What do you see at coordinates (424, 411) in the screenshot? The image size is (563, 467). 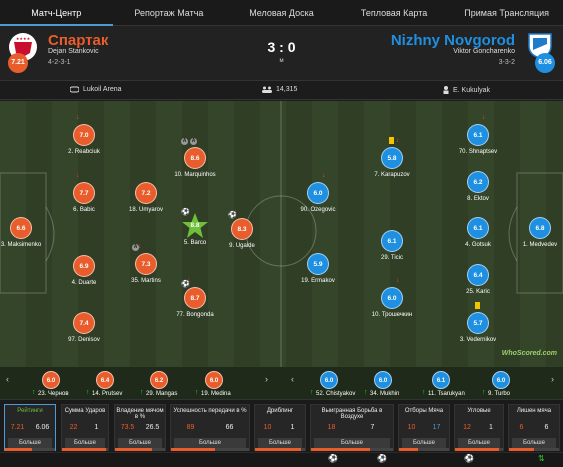 I see `stat-title: Отборы Мяча` at bounding box center [424, 411].